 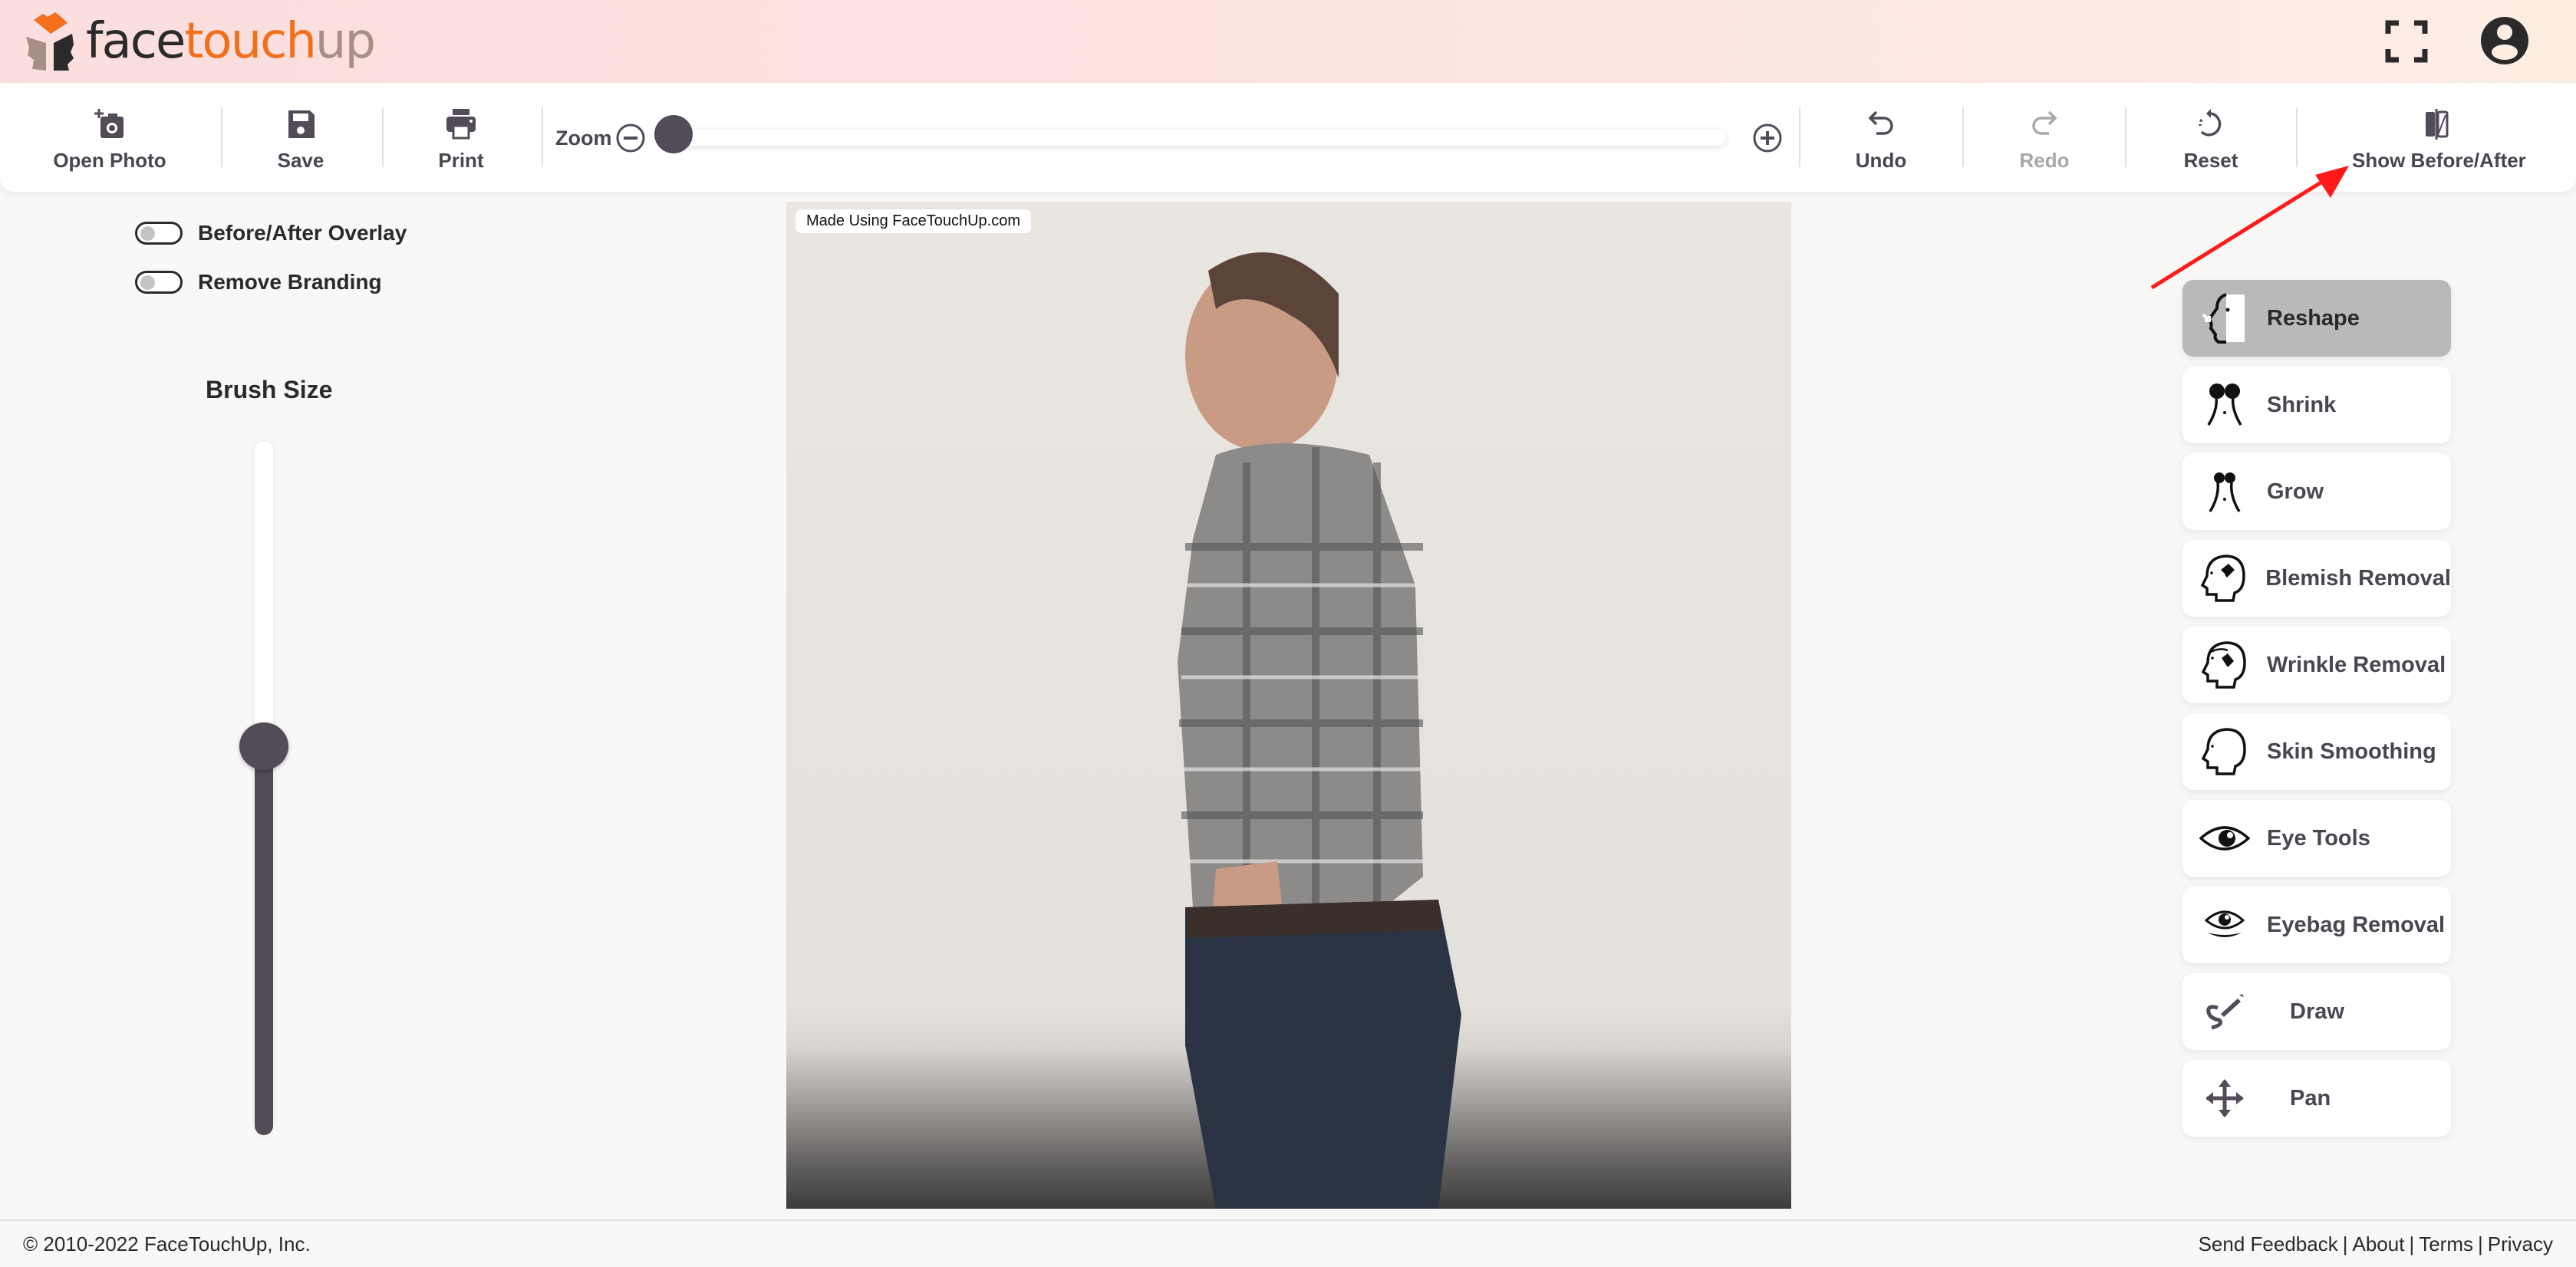 I want to click on send-feedback-link: Send Feedback, so click(x=2268, y=1243).